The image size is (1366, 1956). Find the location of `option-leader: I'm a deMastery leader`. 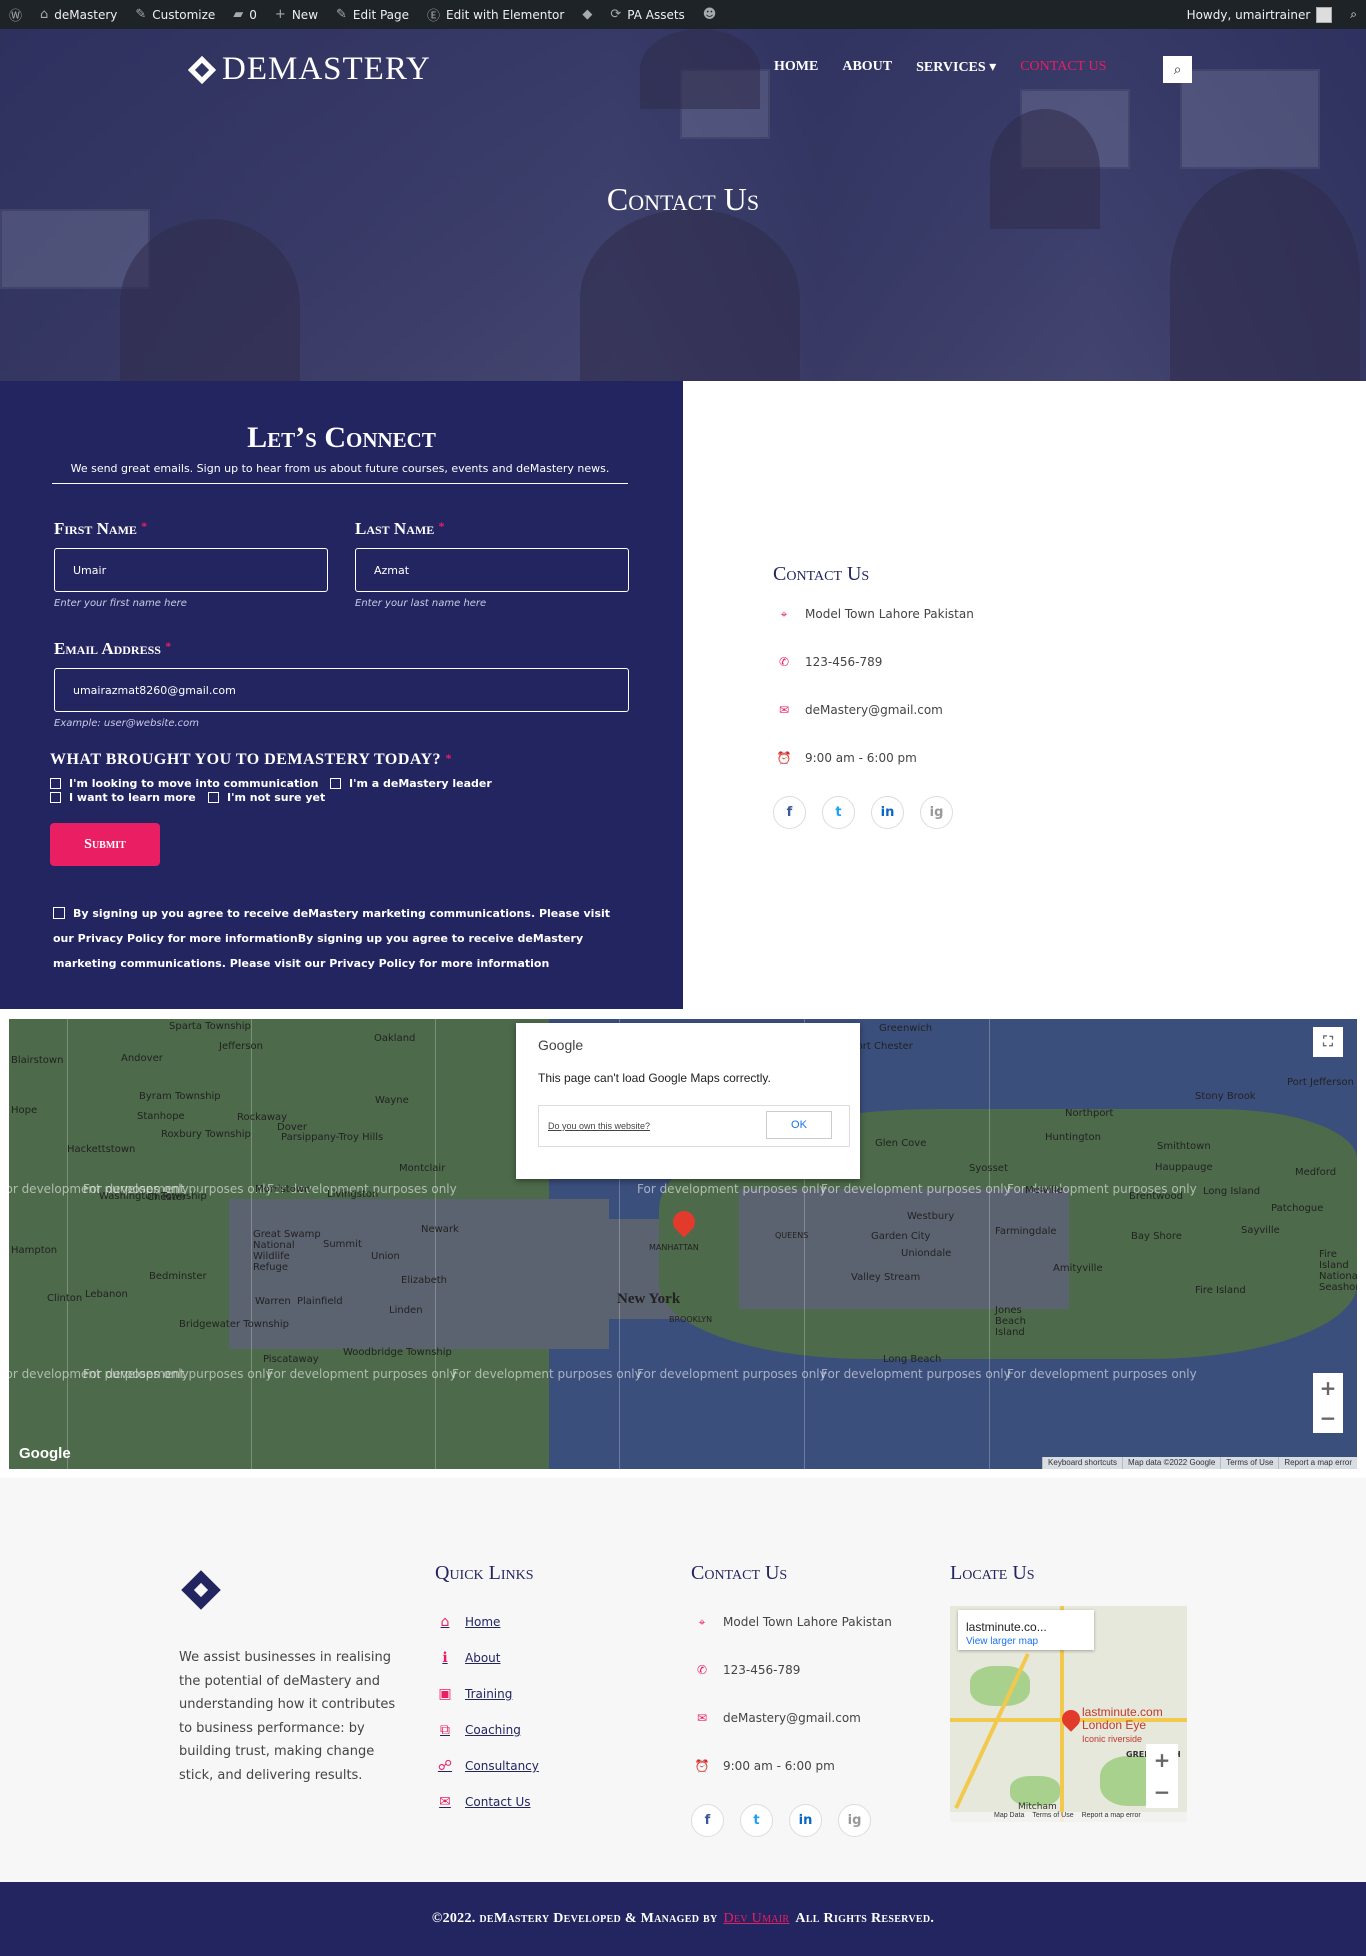

option-leader: I'm a deMastery leader is located at coordinates (411, 783).